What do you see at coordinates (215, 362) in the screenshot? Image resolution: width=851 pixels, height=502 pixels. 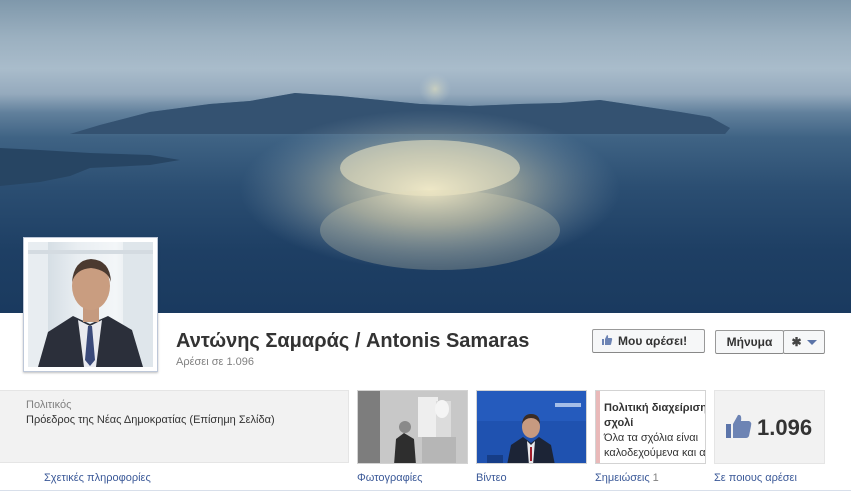 I see `likes-summary: Αρέσει σε 1.096` at bounding box center [215, 362].